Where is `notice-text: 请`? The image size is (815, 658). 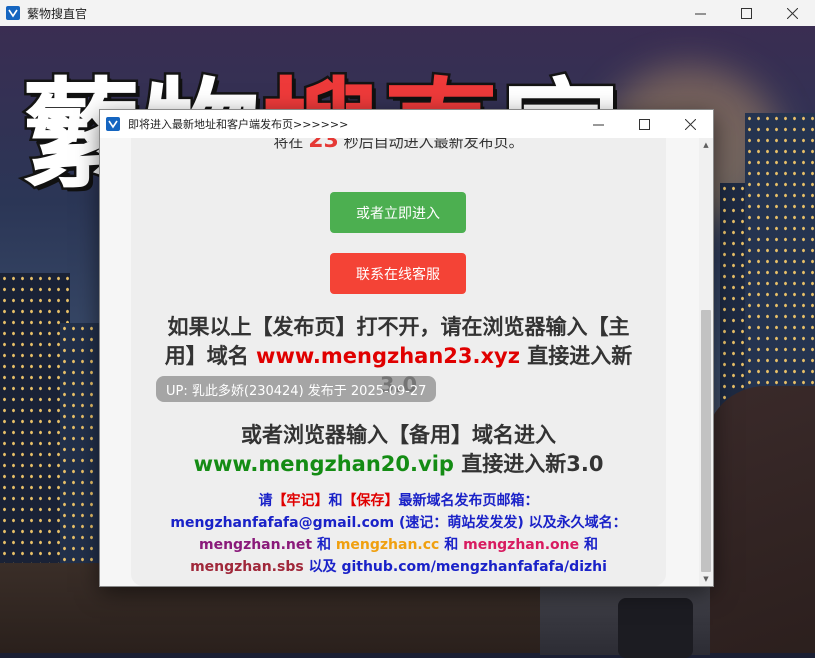 notice-text: 请 is located at coordinates (265, 501).